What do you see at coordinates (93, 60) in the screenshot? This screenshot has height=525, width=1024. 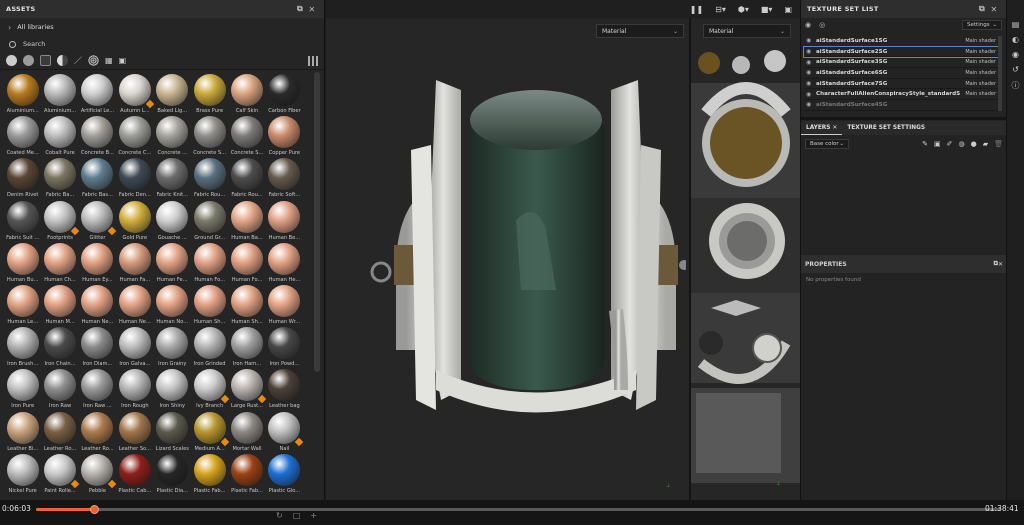 I see `filter-texture-icon` at bounding box center [93, 60].